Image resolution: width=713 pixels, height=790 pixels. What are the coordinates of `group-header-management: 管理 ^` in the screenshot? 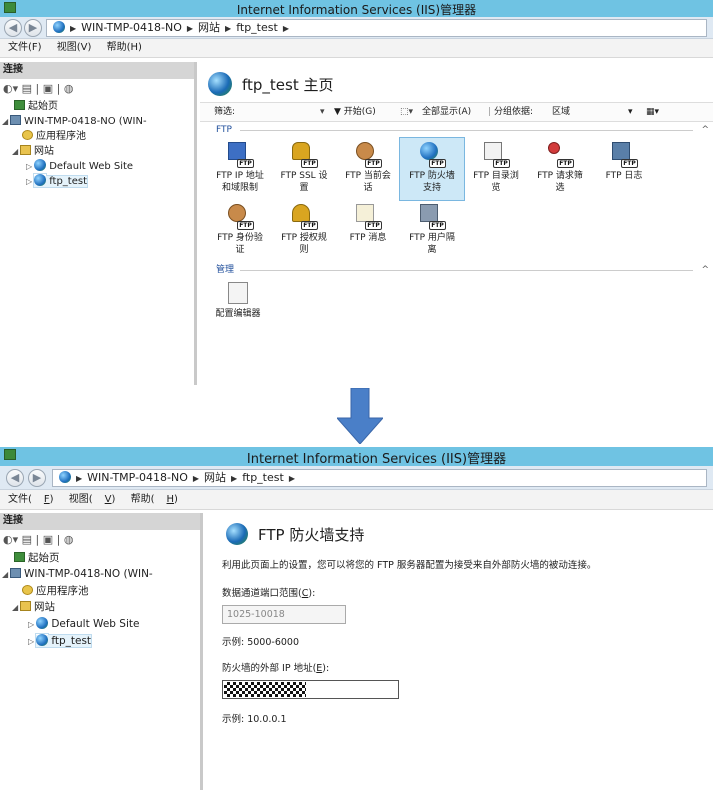 It's located at (456, 270).